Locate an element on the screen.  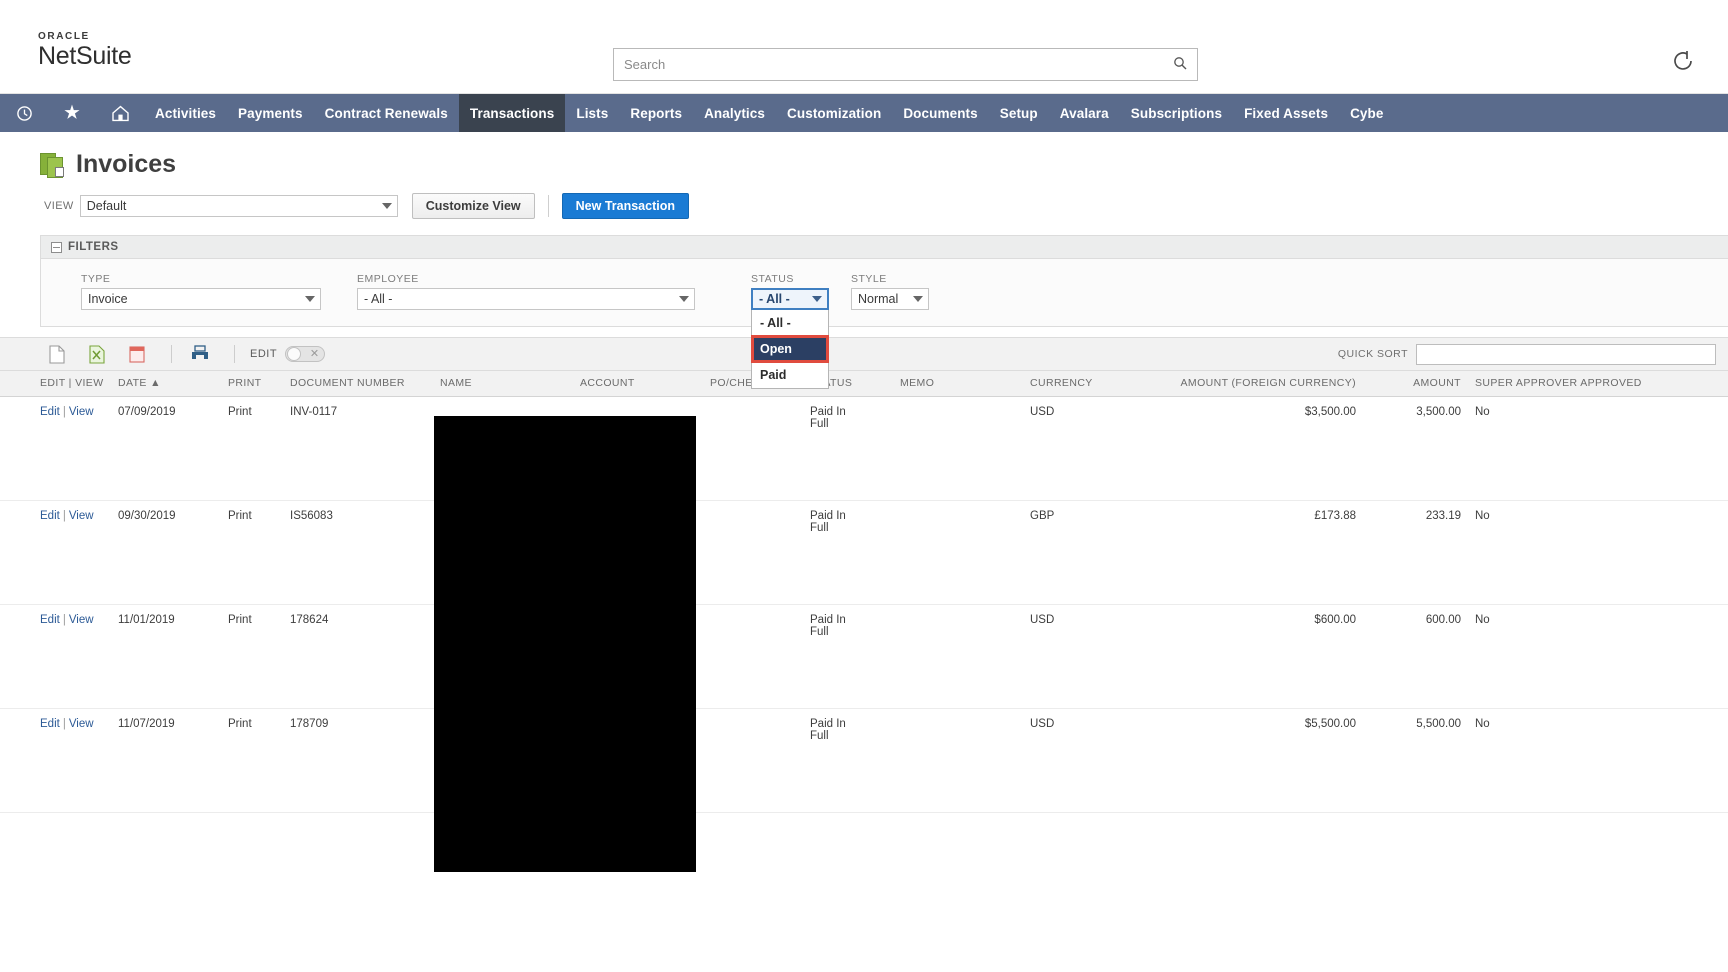
nav-item-activities: Activities is located at coordinates (185, 113).